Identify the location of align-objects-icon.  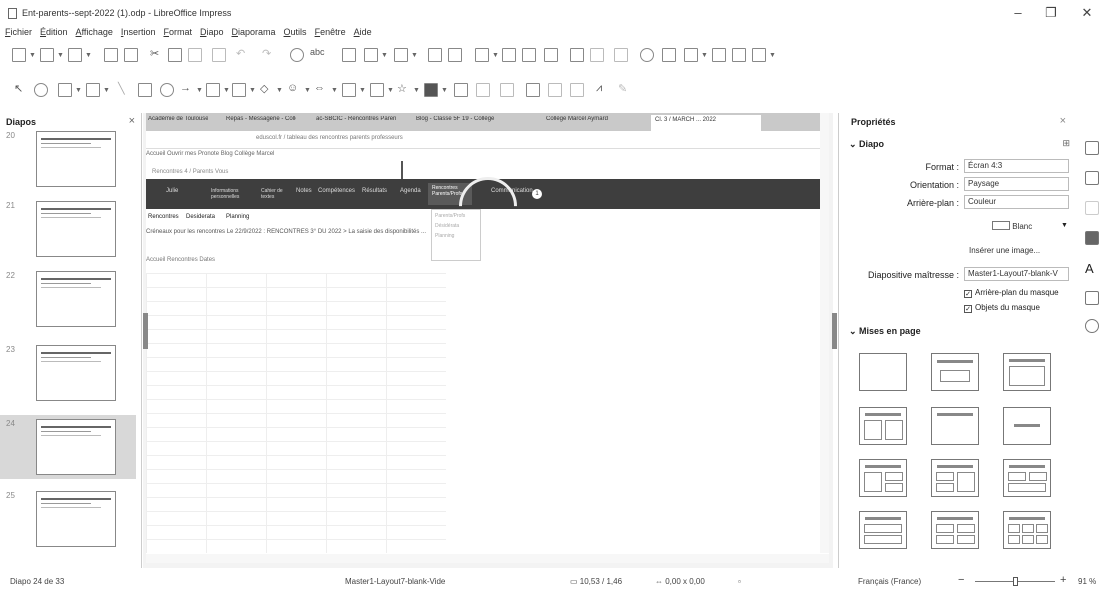
(483, 90).